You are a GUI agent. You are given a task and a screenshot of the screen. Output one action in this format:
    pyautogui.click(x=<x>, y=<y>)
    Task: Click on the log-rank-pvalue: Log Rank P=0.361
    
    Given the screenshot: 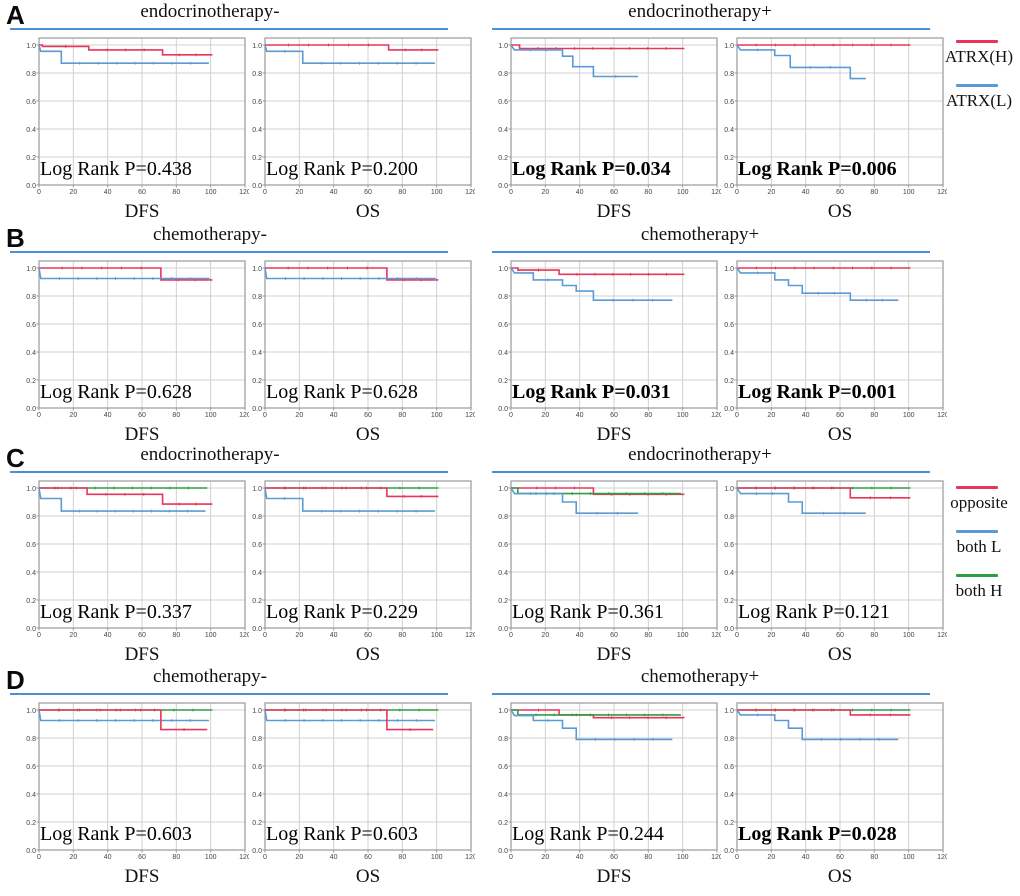 What is the action you would take?
    pyautogui.click(x=588, y=612)
    